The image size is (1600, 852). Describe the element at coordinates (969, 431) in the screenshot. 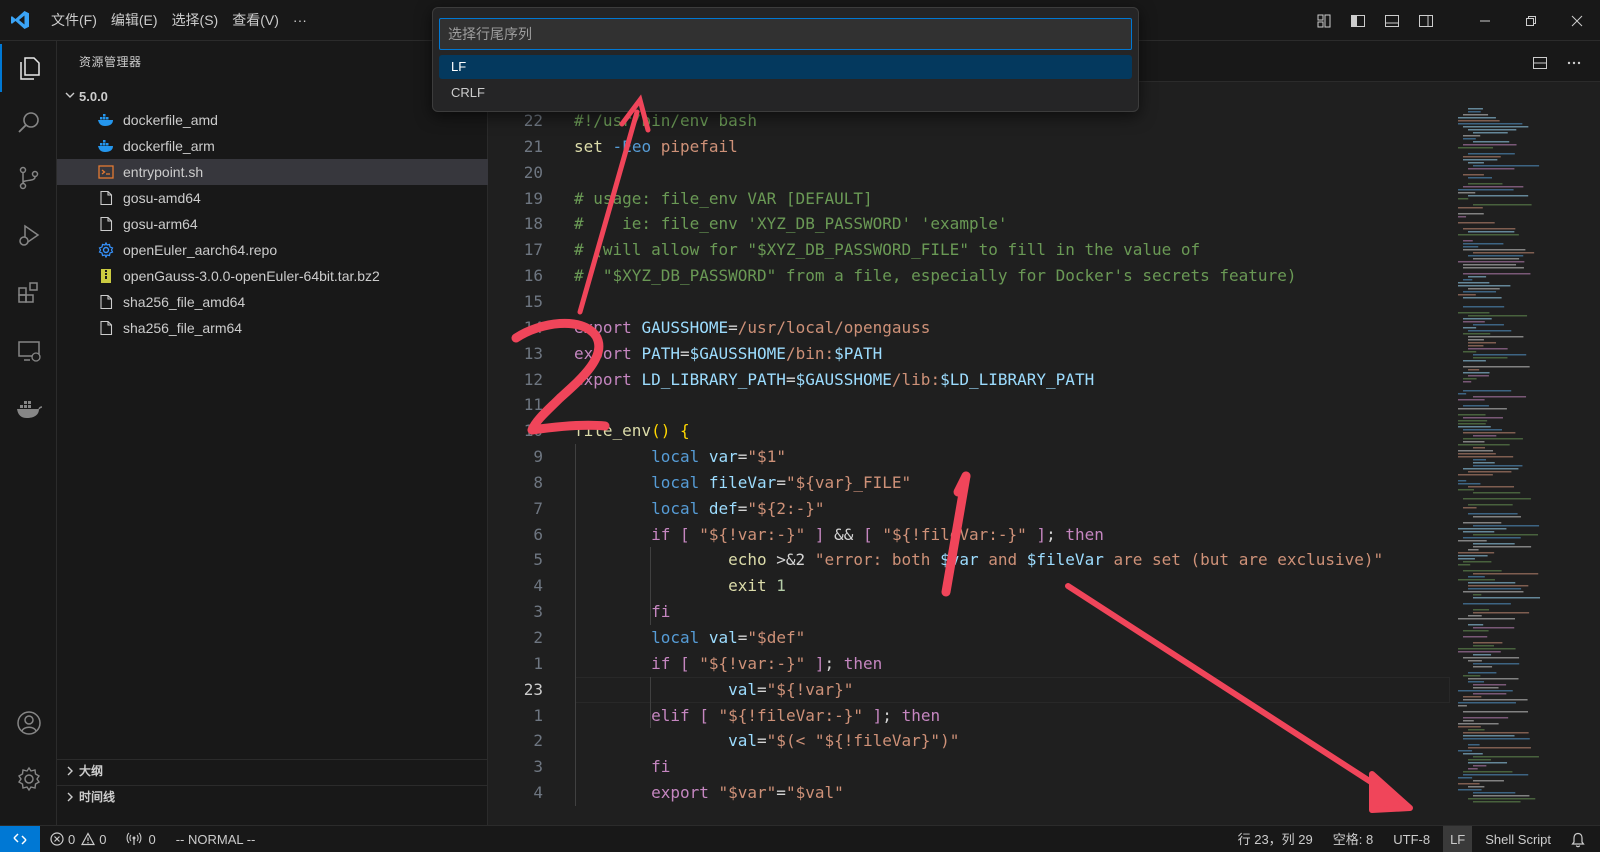

I see `code-line: 10 file_env() {` at that location.